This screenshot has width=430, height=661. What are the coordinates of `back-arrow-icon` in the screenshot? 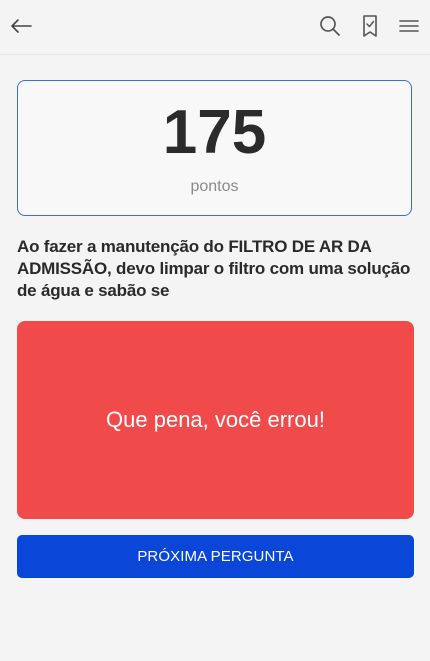 It's located at (21, 26).